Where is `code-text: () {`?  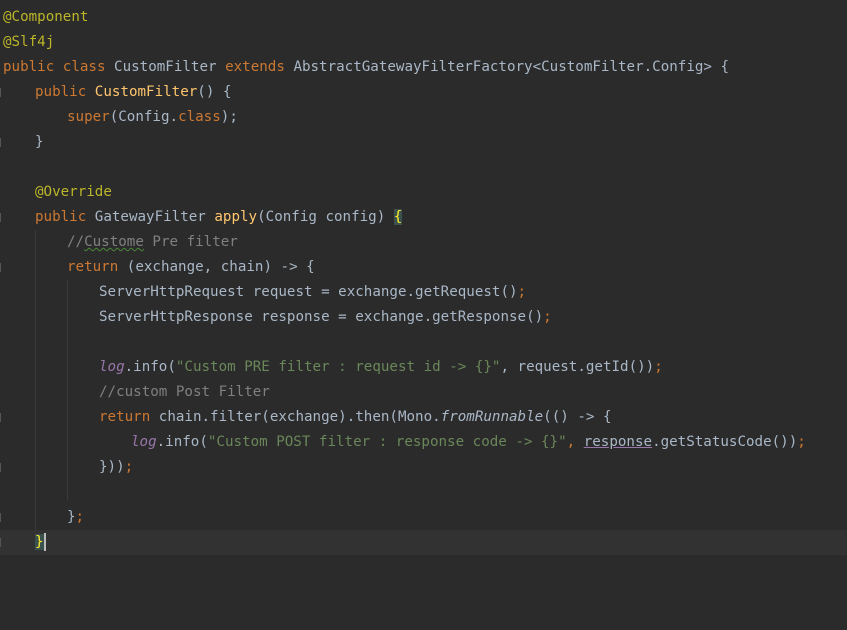 code-text: () { is located at coordinates (214, 92).